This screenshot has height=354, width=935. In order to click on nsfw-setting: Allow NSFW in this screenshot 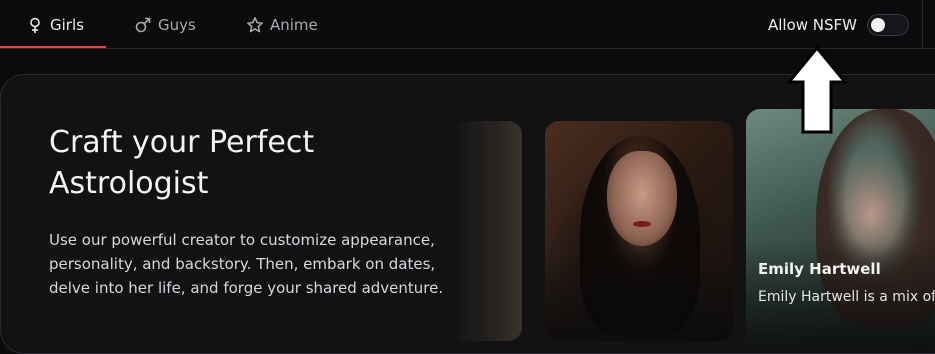, I will do `click(839, 24)`.